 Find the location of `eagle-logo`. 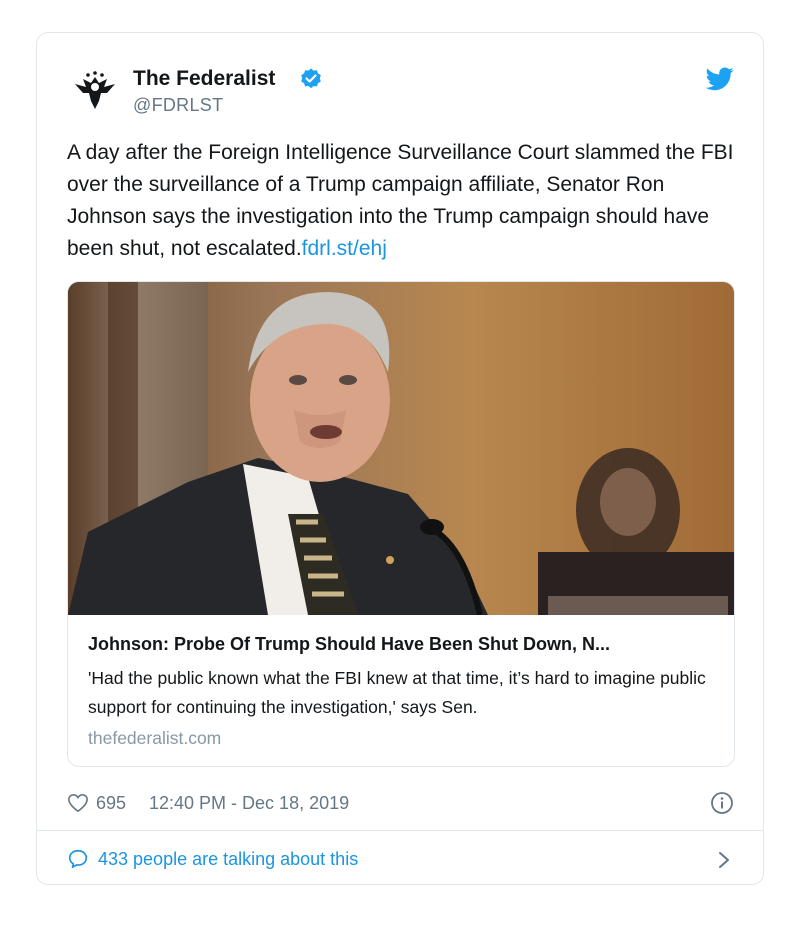

eagle-logo is located at coordinates (95, 91).